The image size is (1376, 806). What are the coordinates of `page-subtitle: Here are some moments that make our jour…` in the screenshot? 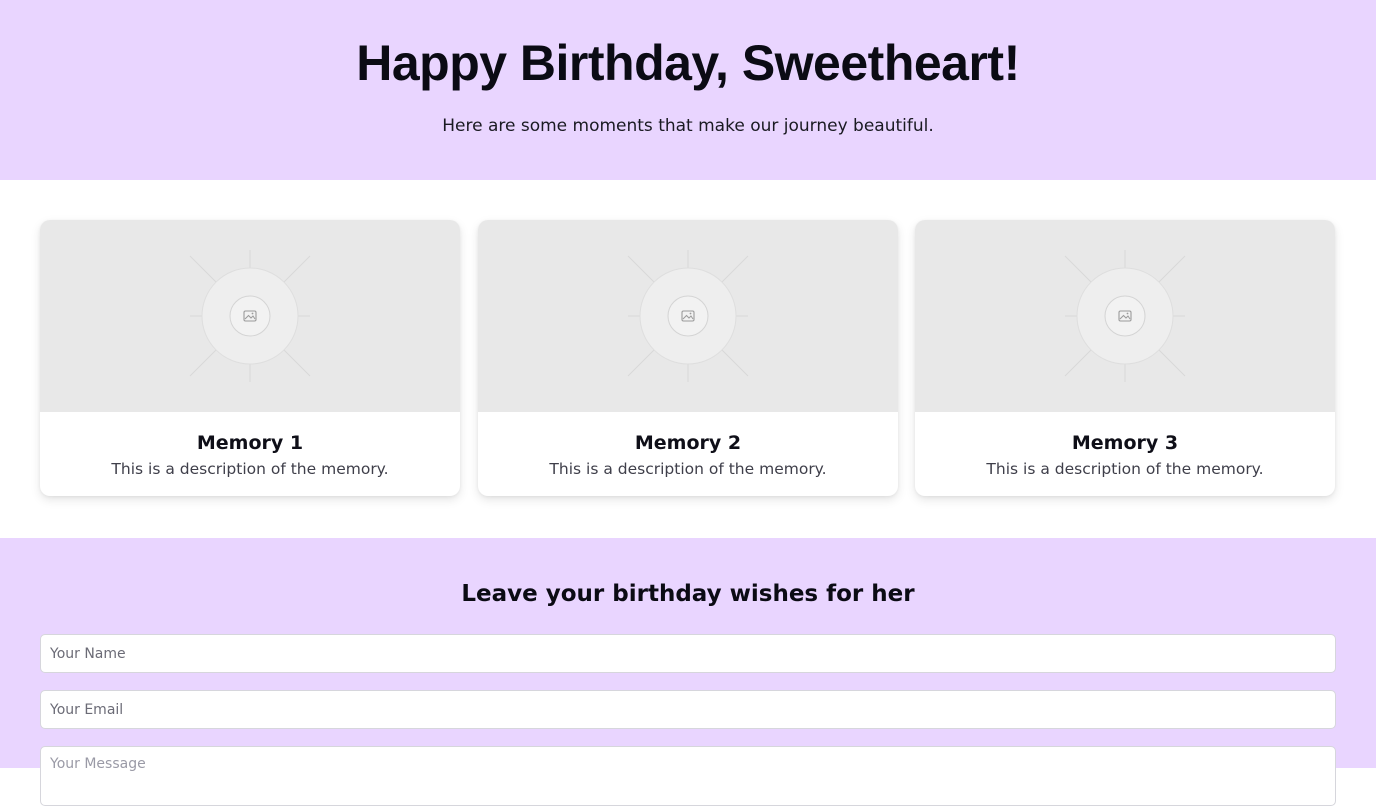 It's located at (688, 126).